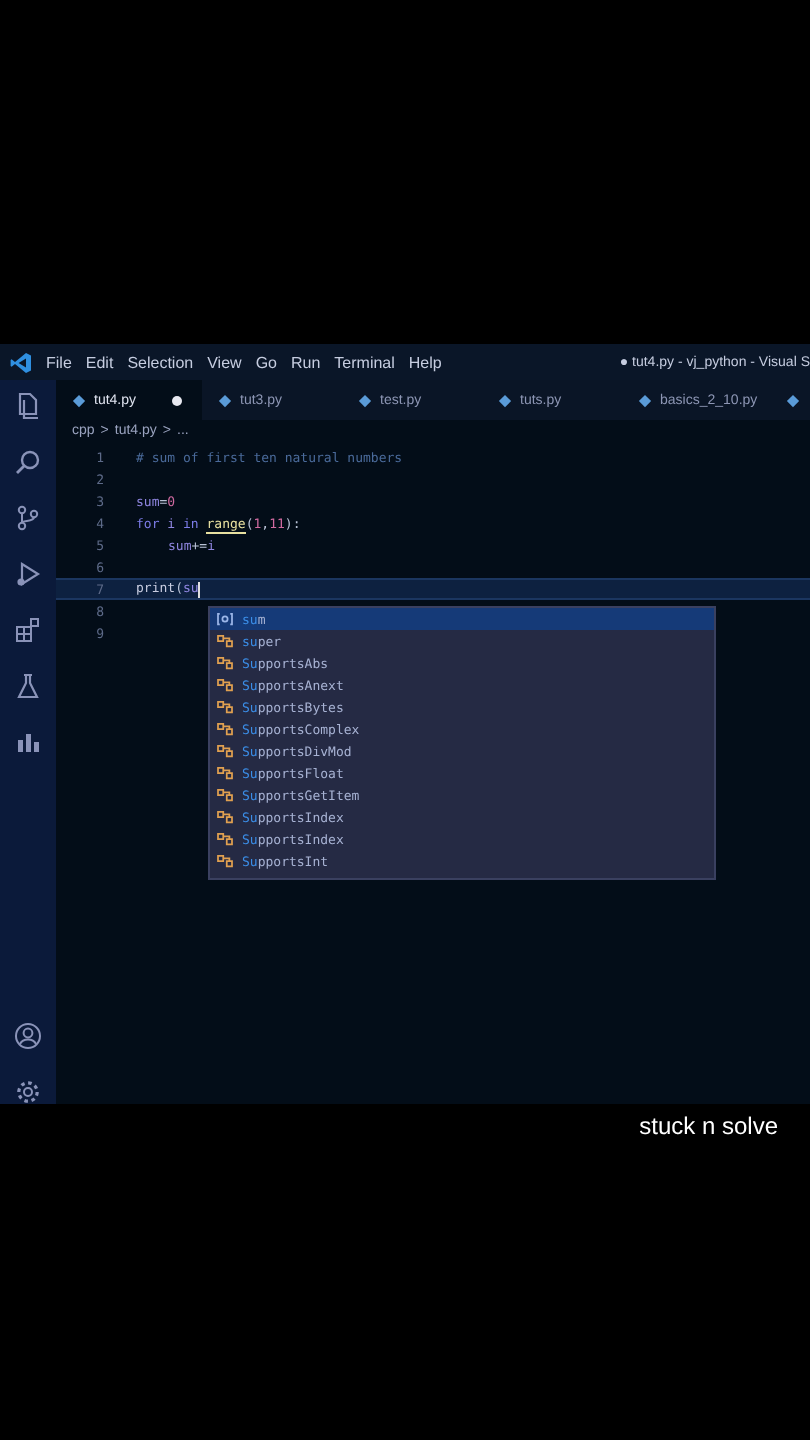  What do you see at coordinates (28, 1092) in the screenshot?
I see `settings-icon` at bounding box center [28, 1092].